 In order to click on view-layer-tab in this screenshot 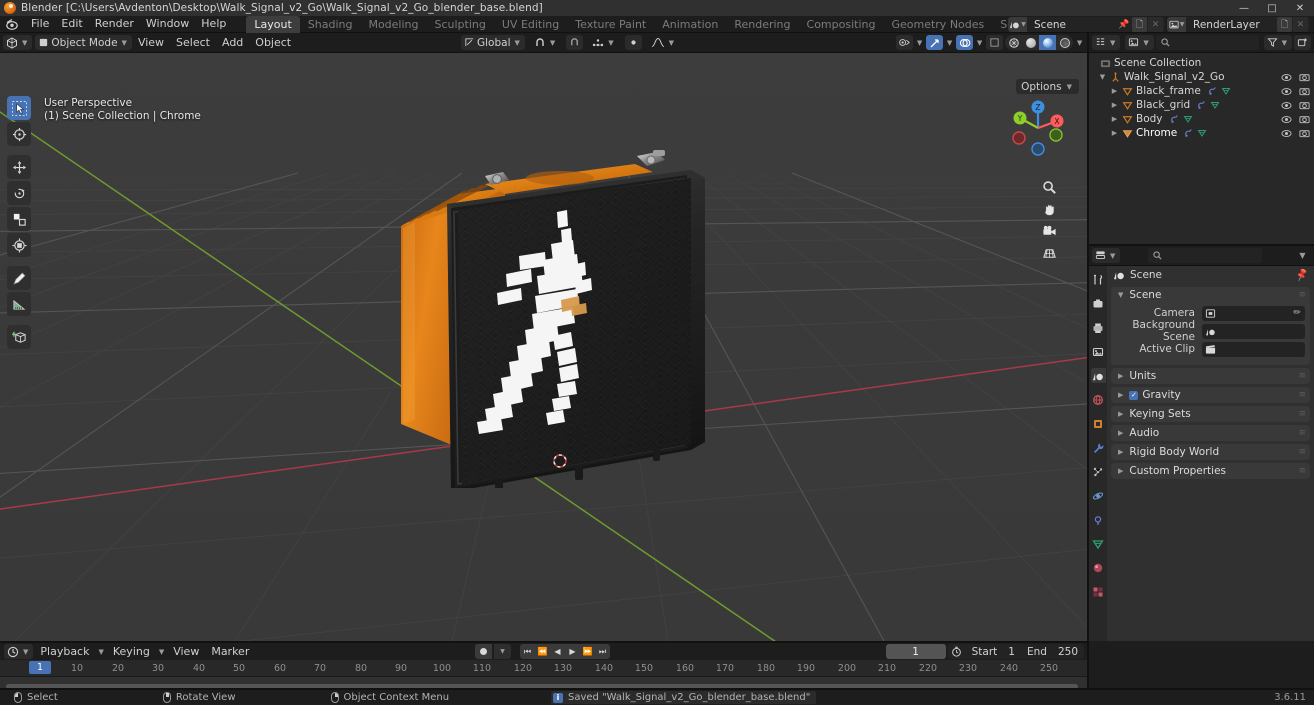, I will do `click(1098, 351)`.